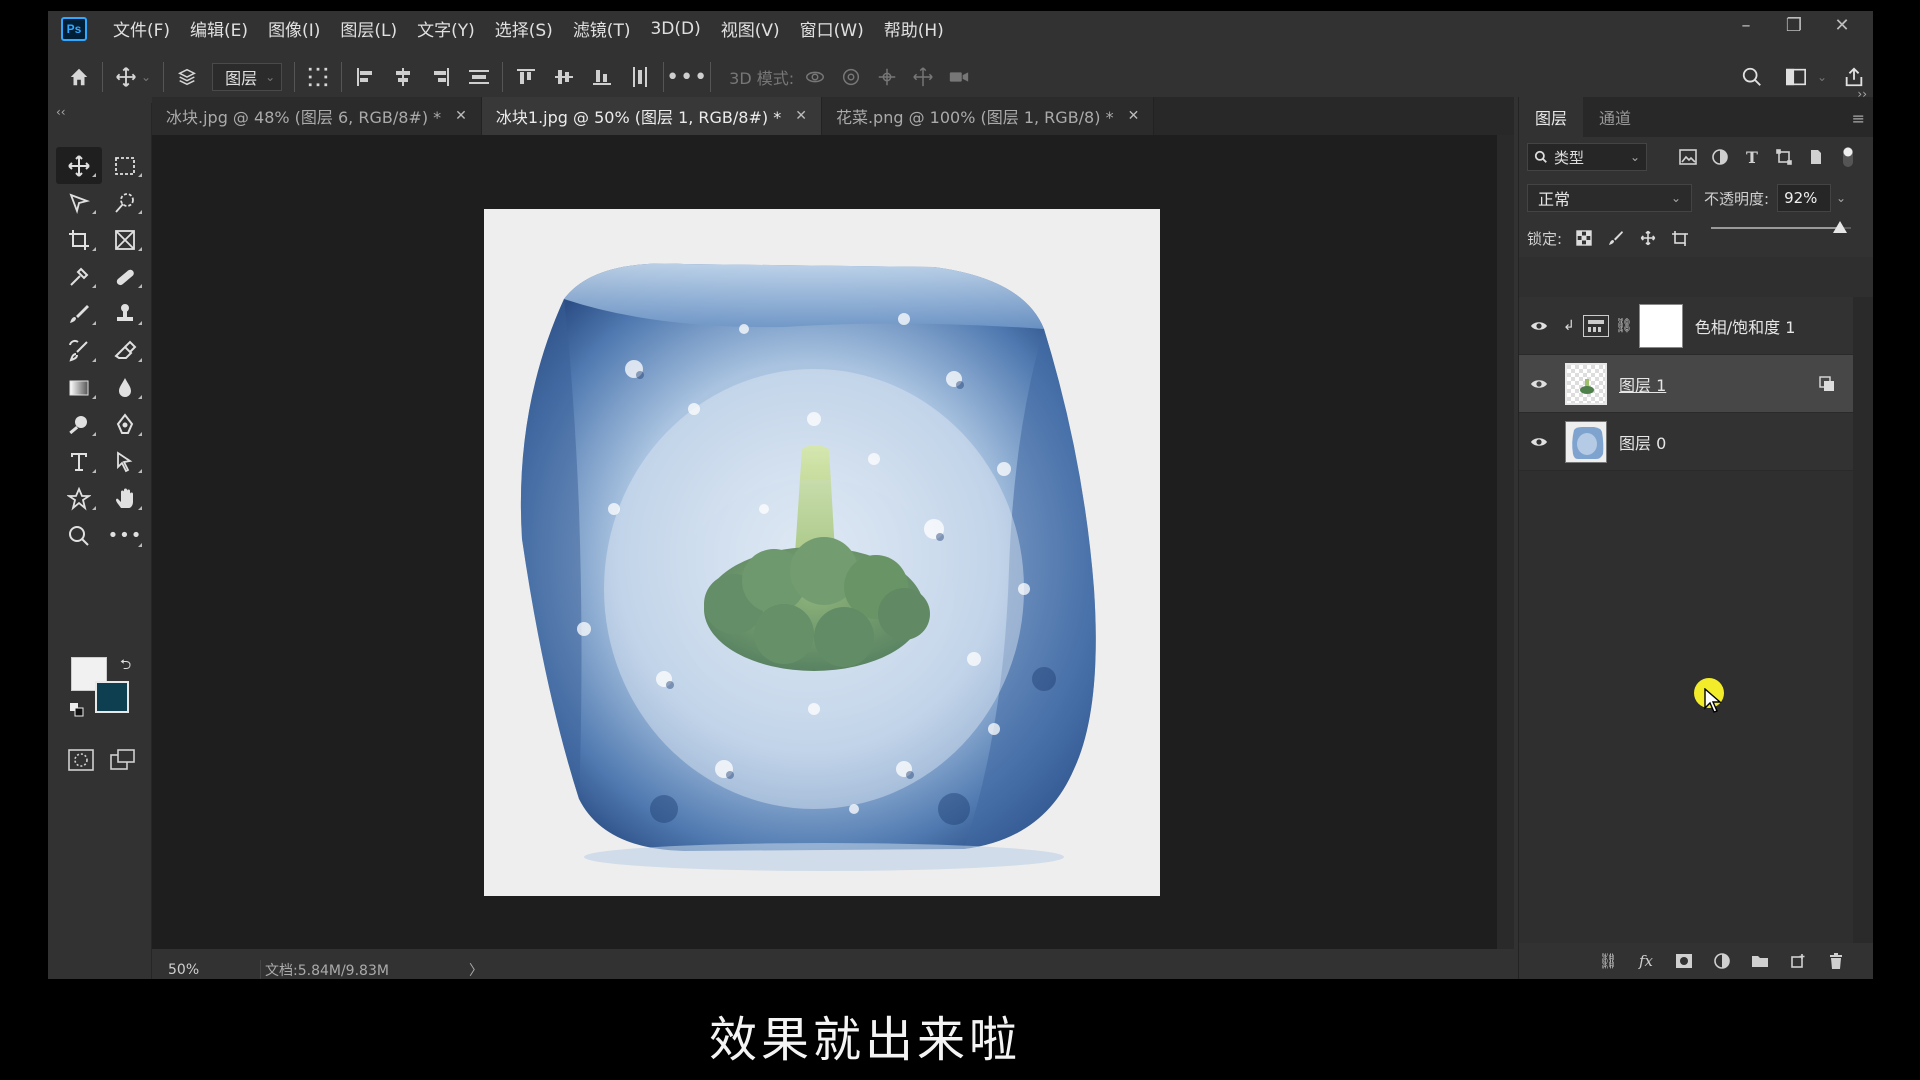  What do you see at coordinates (1624, 326) in the screenshot?
I see `link-chain-icon: ⛓` at bounding box center [1624, 326].